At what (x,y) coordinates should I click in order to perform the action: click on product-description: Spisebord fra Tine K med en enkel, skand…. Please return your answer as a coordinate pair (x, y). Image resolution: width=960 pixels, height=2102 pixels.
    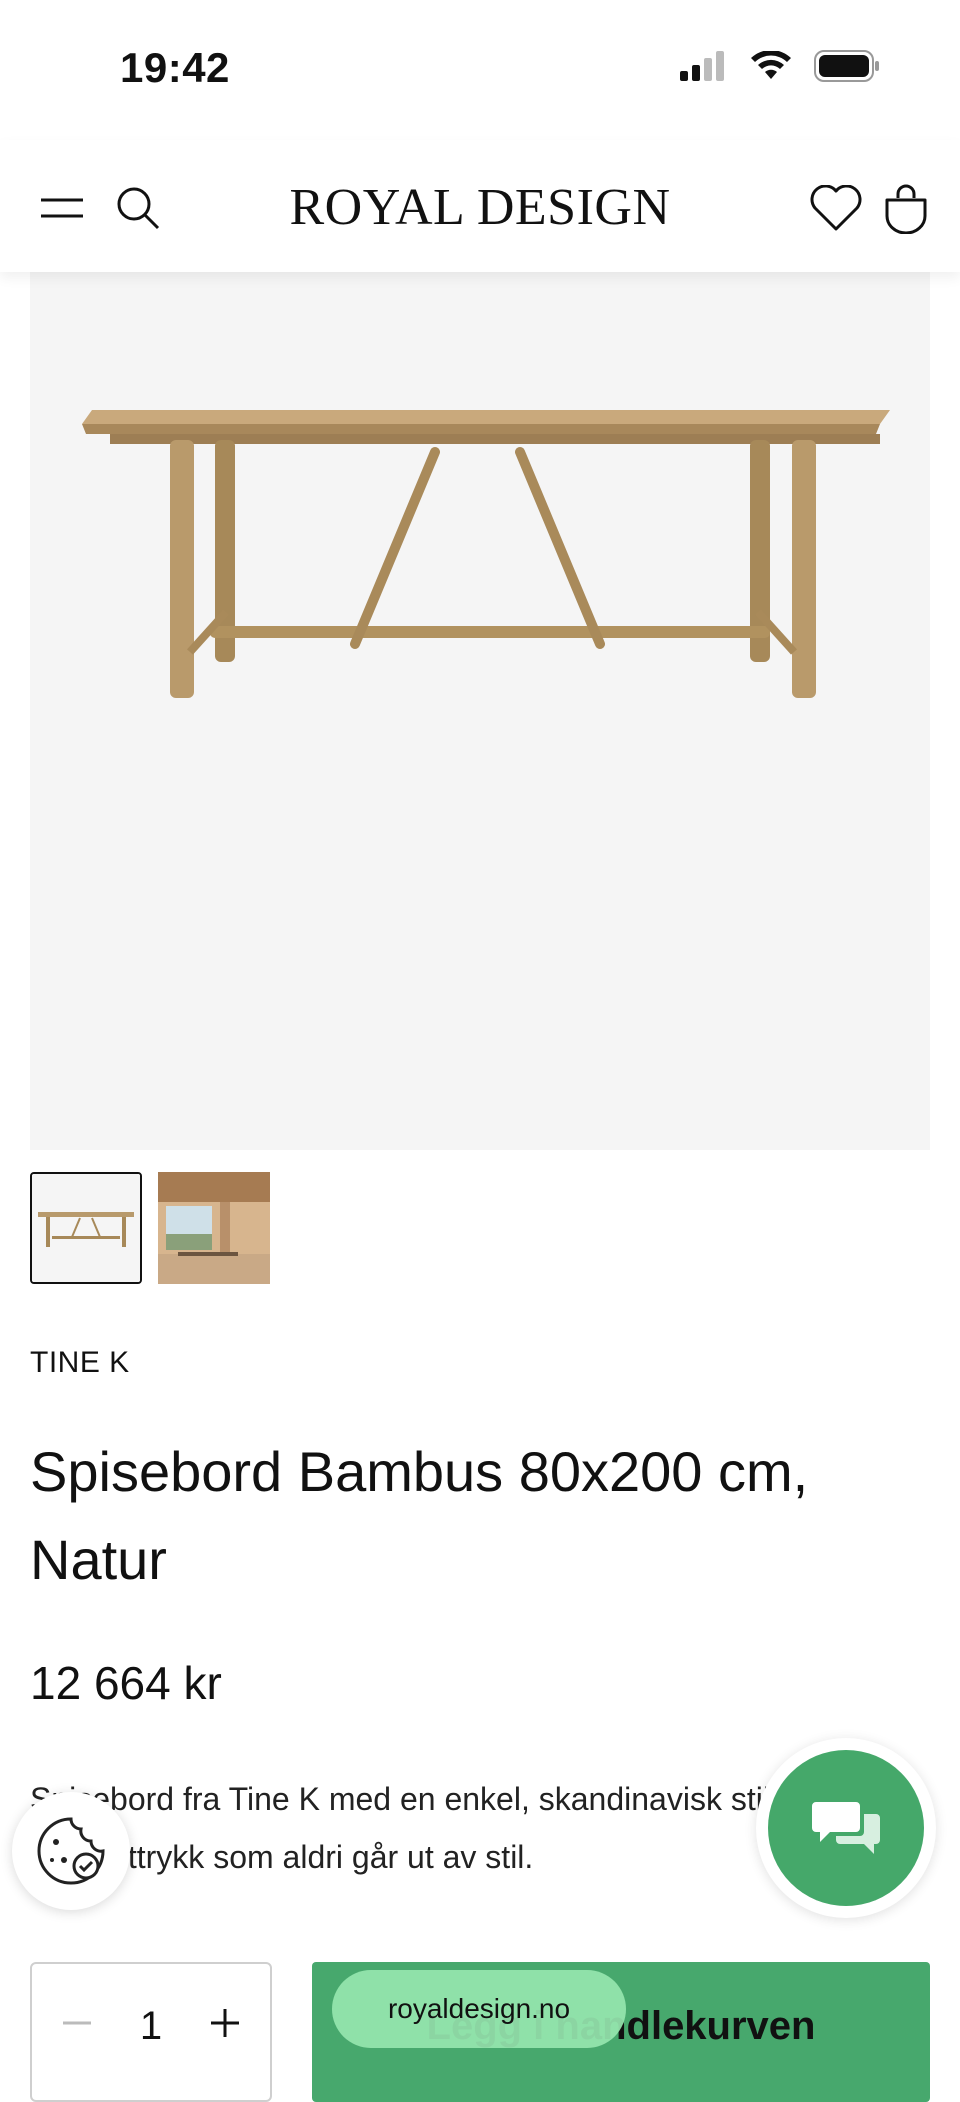
    Looking at the image, I should click on (400, 1828).